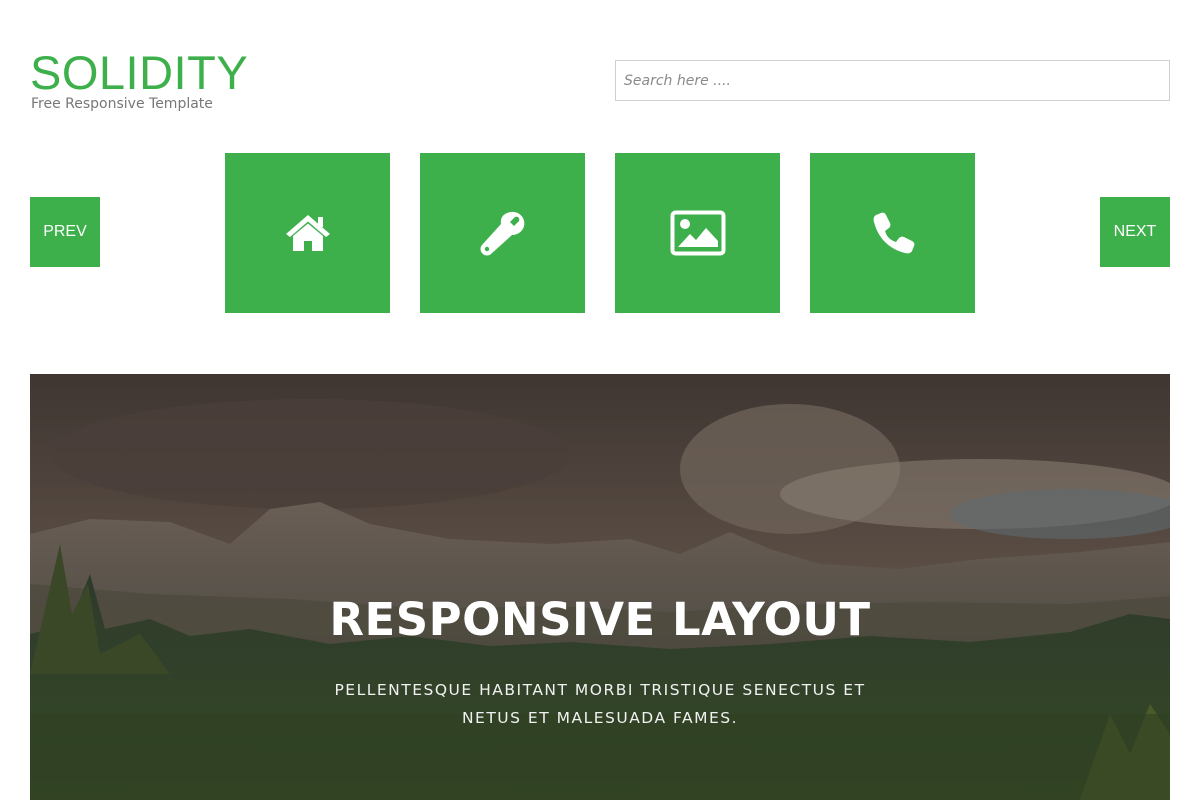 Image resolution: width=1200 pixels, height=800 pixels. I want to click on next-button: NEXT, so click(1135, 232).